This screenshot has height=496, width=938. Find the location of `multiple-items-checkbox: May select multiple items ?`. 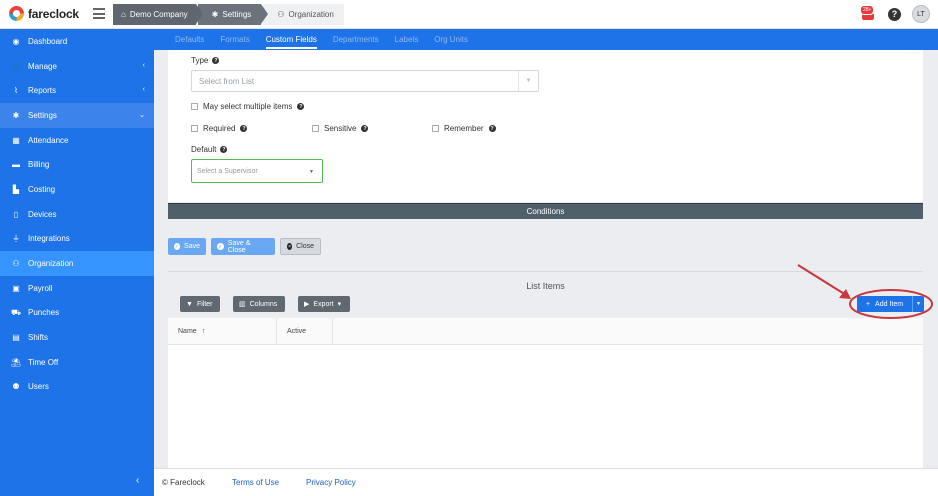

multiple-items-checkbox: May select multiple items ? is located at coordinates (248, 106).